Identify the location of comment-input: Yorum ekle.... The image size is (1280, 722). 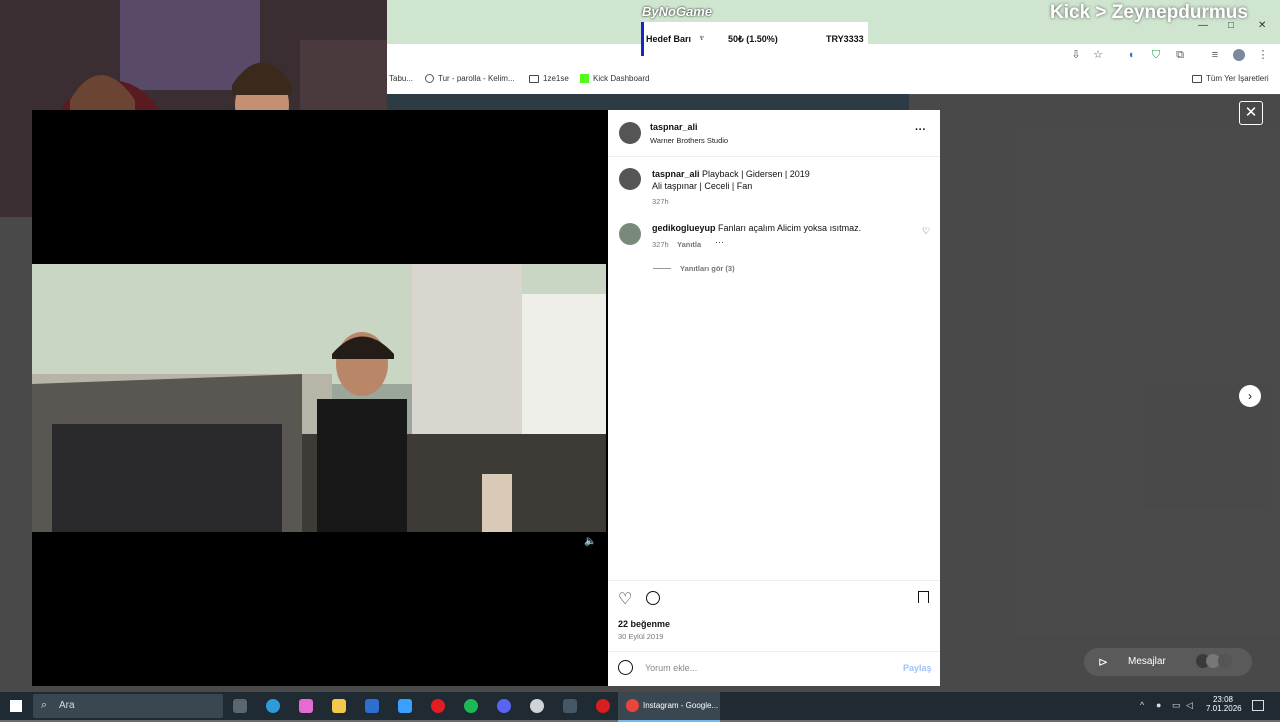
(671, 668).